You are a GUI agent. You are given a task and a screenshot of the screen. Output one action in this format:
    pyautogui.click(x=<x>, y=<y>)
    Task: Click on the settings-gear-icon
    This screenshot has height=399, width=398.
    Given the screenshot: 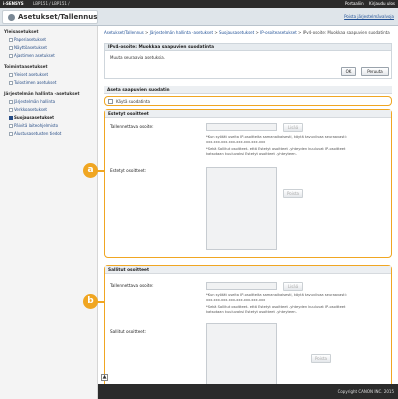 What is the action you would take?
    pyautogui.click(x=11, y=17)
    